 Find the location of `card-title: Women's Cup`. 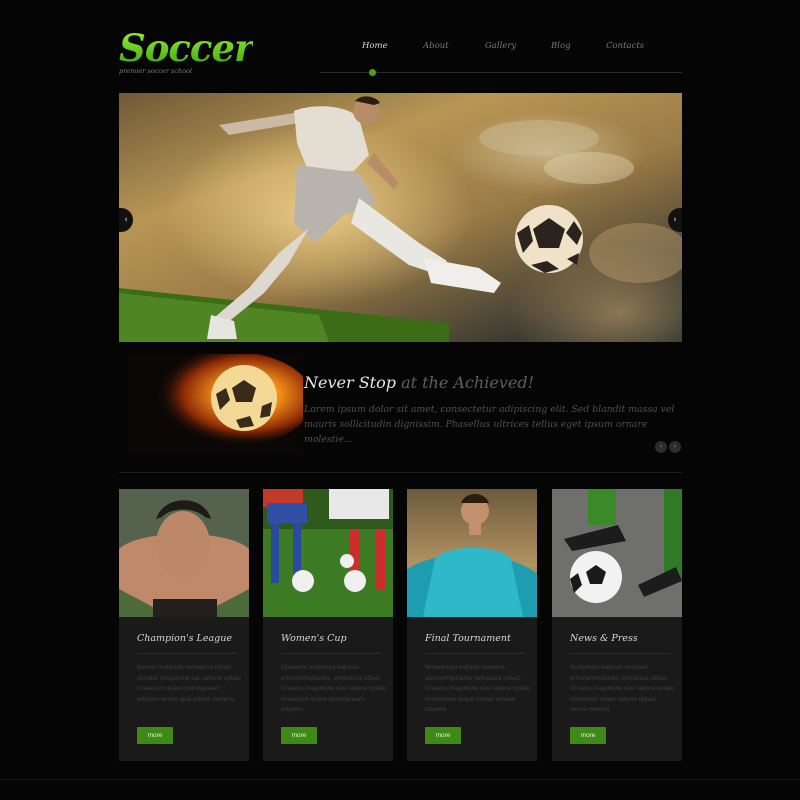

card-title: Women's Cup is located at coordinates (314, 638).